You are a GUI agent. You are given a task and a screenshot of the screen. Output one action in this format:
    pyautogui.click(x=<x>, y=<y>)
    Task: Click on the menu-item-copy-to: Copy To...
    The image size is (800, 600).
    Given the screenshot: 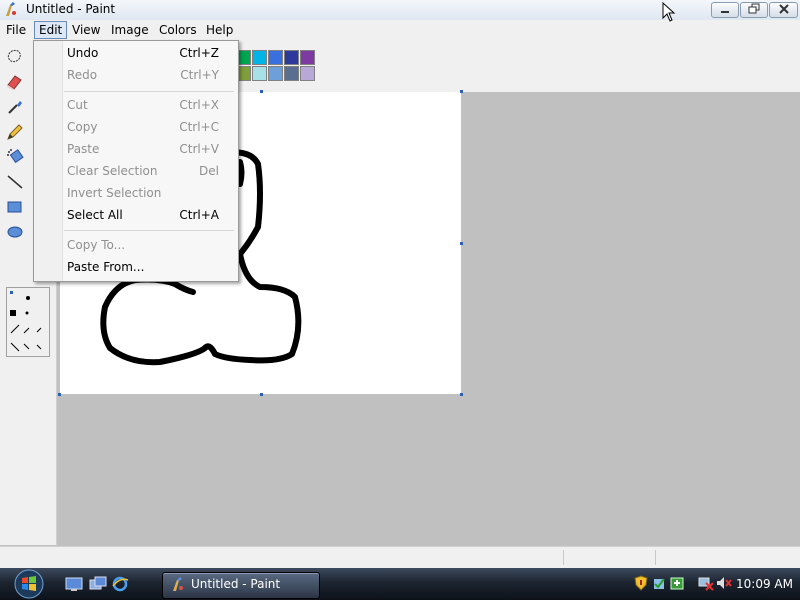 What is the action you would take?
    pyautogui.click(x=136, y=245)
    